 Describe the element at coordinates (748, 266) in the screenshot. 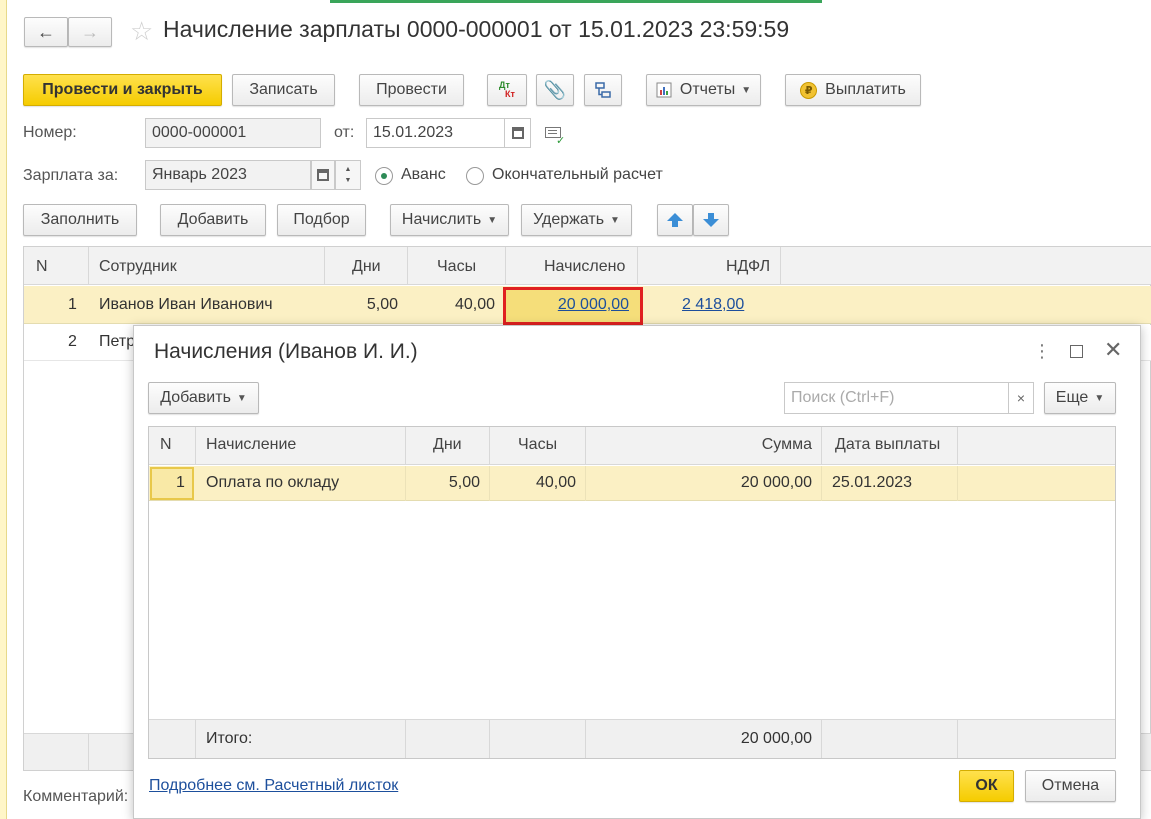

I see `col-ndfl-header: НДФЛ` at that location.